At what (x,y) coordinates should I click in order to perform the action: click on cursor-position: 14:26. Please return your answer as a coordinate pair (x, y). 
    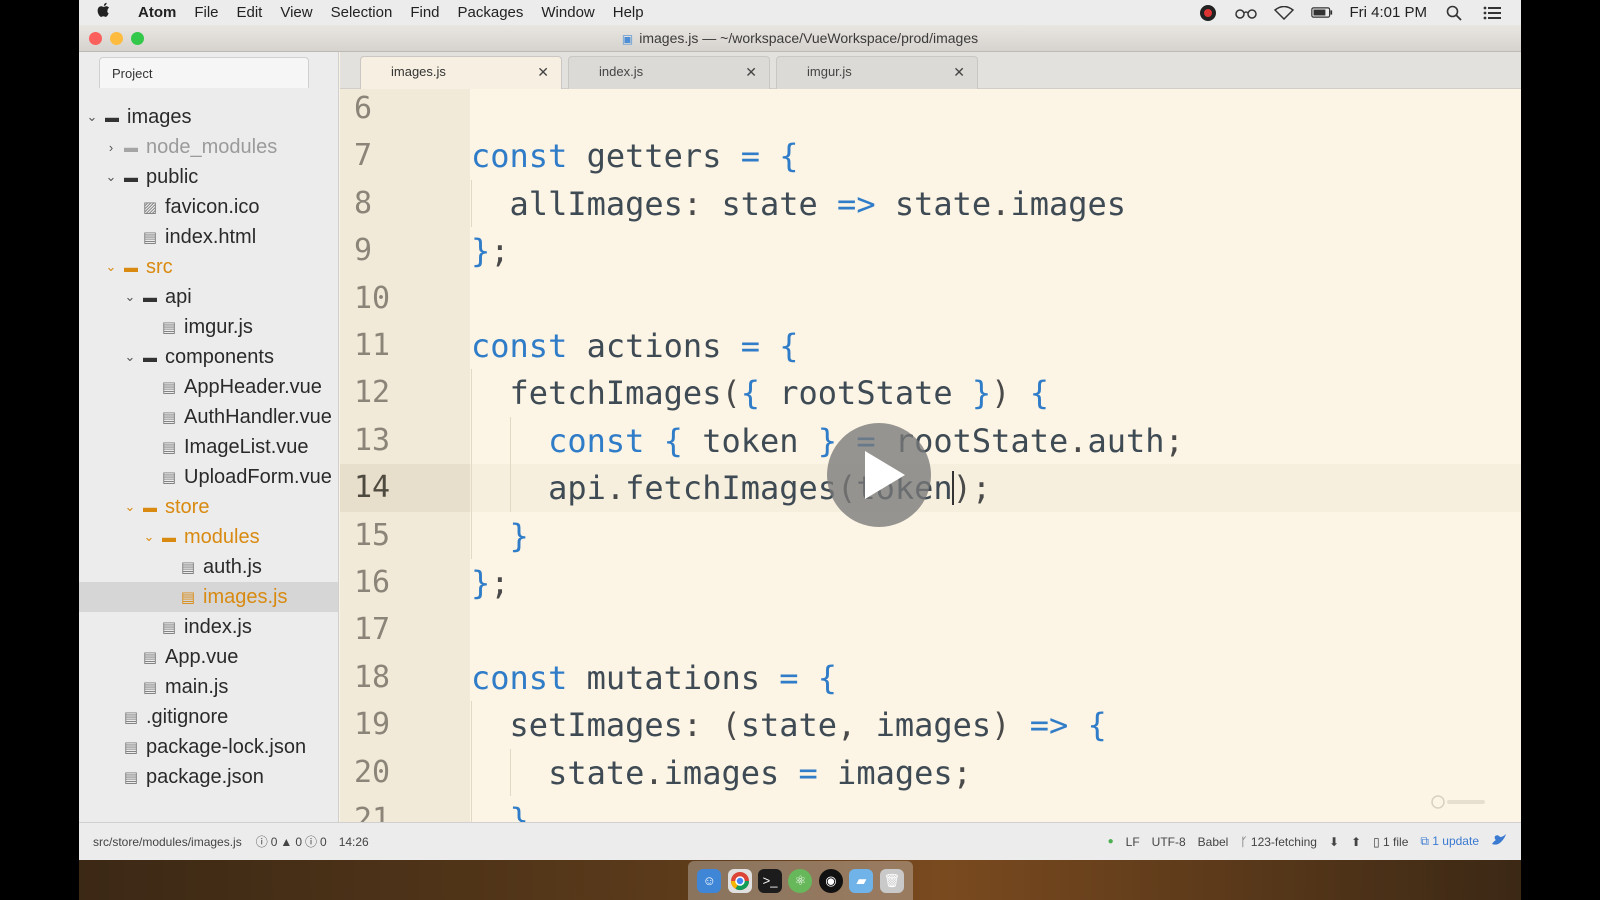
    Looking at the image, I should click on (354, 842).